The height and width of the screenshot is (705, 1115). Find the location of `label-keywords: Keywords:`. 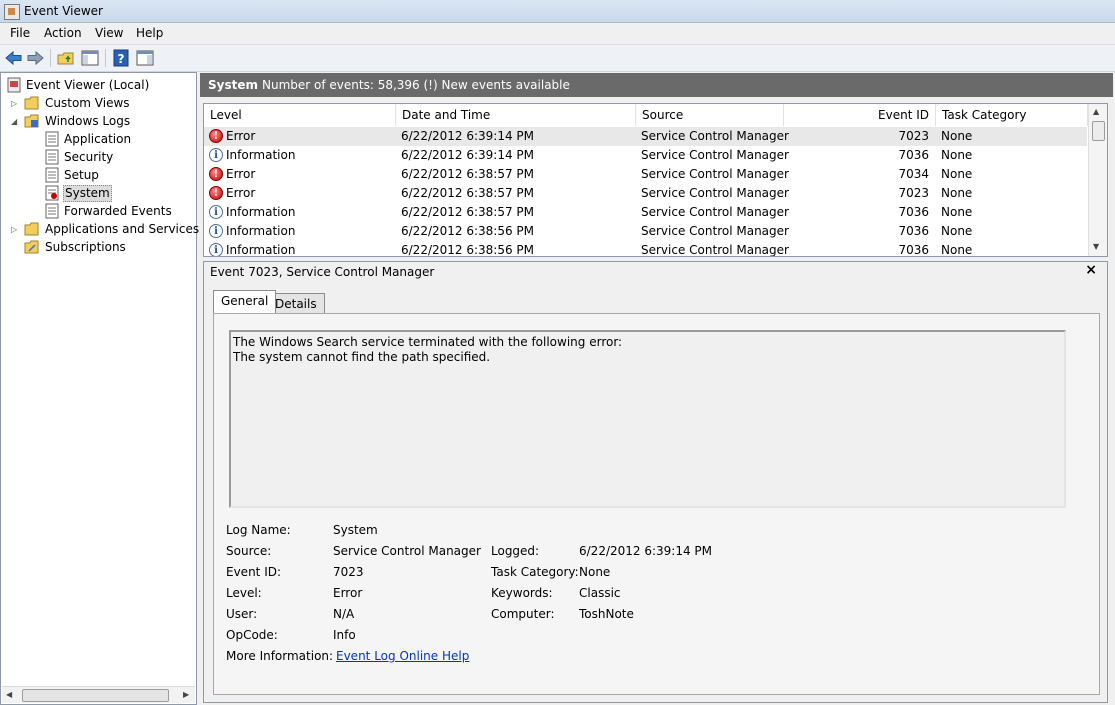

label-keywords: Keywords: is located at coordinates (522, 593).